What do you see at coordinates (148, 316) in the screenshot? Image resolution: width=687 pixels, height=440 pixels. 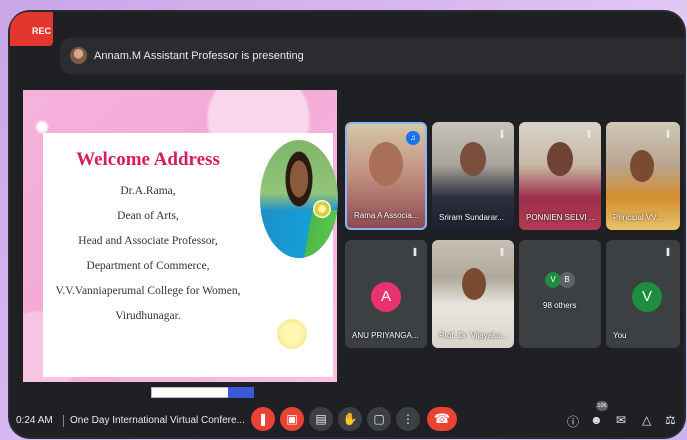 I see `slide-line-city: Virudhunagar.` at bounding box center [148, 316].